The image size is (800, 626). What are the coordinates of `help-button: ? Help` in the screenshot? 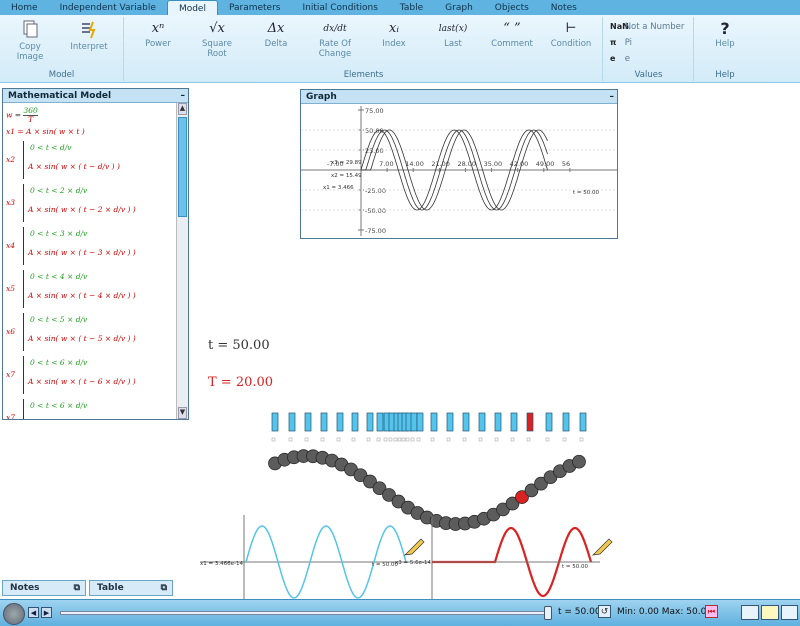 It's located at (725, 34).